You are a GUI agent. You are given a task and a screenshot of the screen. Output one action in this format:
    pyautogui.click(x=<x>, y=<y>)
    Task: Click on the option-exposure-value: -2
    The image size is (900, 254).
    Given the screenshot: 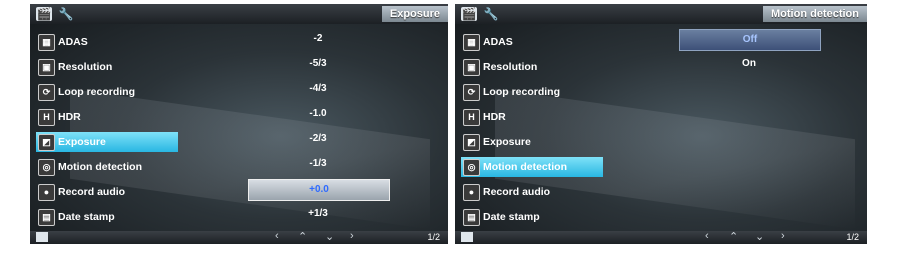 What is the action you would take?
    pyautogui.click(x=318, y=39)
    